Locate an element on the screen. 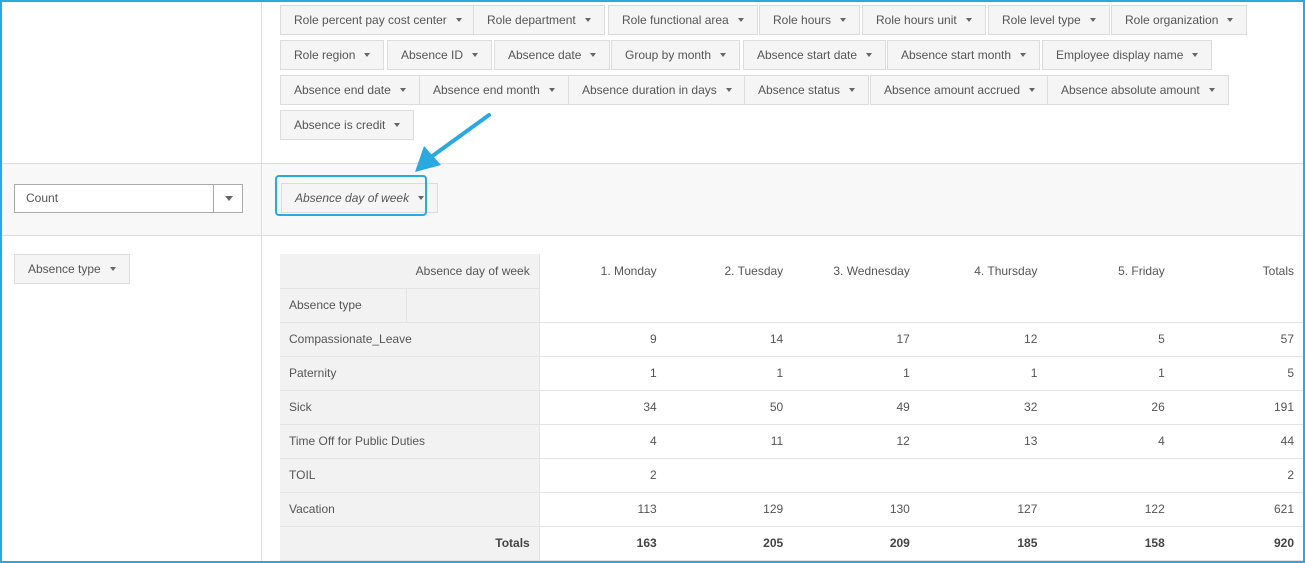 The image size is (1305, 563). totals-label: Totals is located at coordinates (410, 543).